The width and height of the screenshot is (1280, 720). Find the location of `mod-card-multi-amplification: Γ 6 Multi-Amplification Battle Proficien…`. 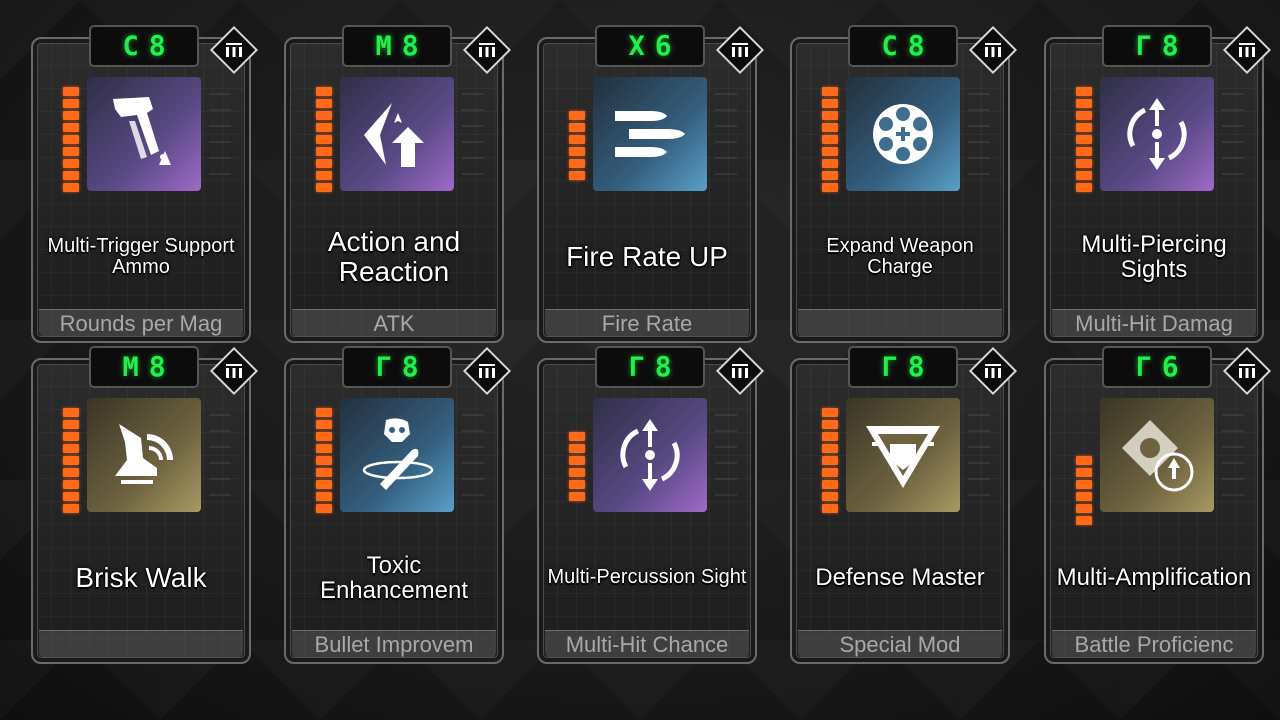

mod-card-multi-amplification: Γ 6 Multi-Amplification Battle Proficien… is located at coordinates (1158, 505).